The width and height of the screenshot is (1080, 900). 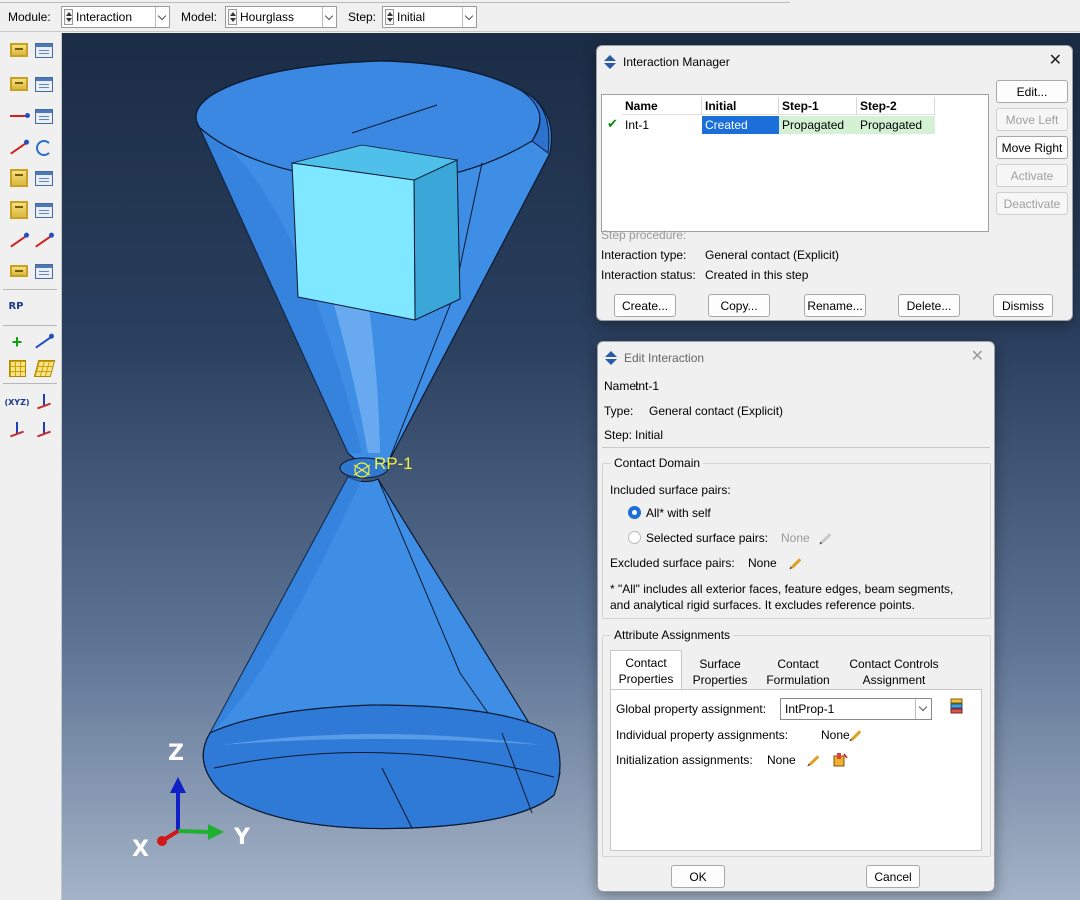 What do you see at coordinates (662, 125) in the screenshot?
I see `cell-name: Int-1` at bounding box center [662, 125].